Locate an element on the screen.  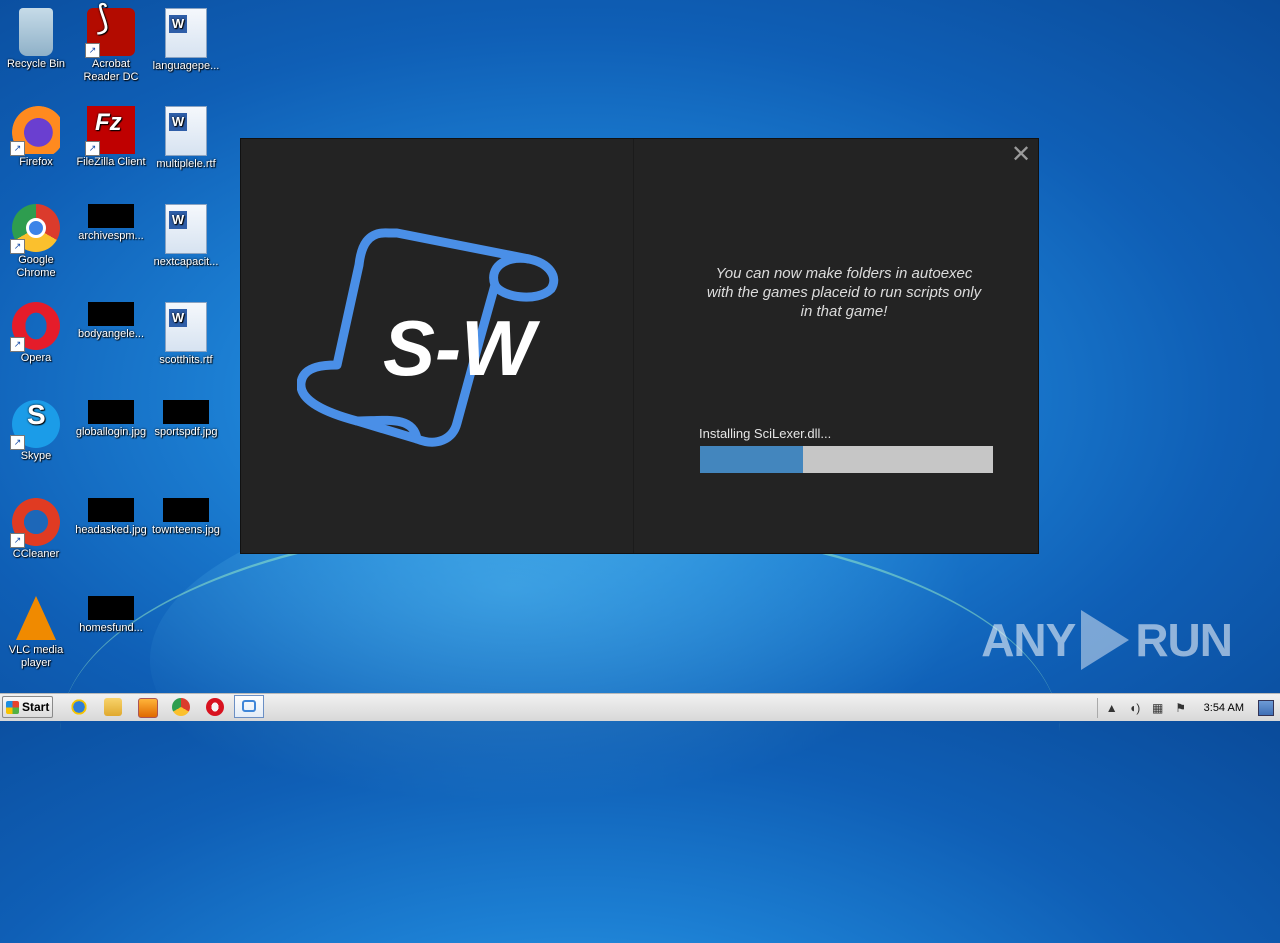
desktop-icon-scotthits: scotthits.rtf is located at coordinates (186, 334).